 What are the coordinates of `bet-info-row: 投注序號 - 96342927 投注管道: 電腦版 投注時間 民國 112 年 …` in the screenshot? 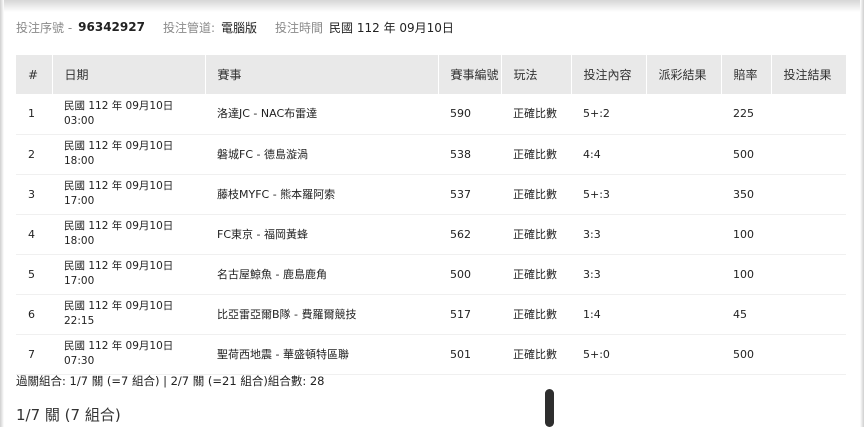 It's located at (235, 27).